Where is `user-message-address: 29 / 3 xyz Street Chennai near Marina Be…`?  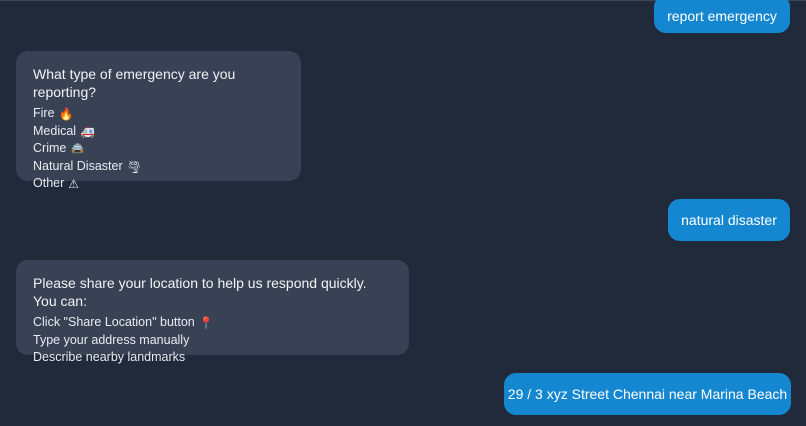
user-message-address: 29 / 3 xyz Street Chennai near Marina Be… is located at coordinates (647, 394).